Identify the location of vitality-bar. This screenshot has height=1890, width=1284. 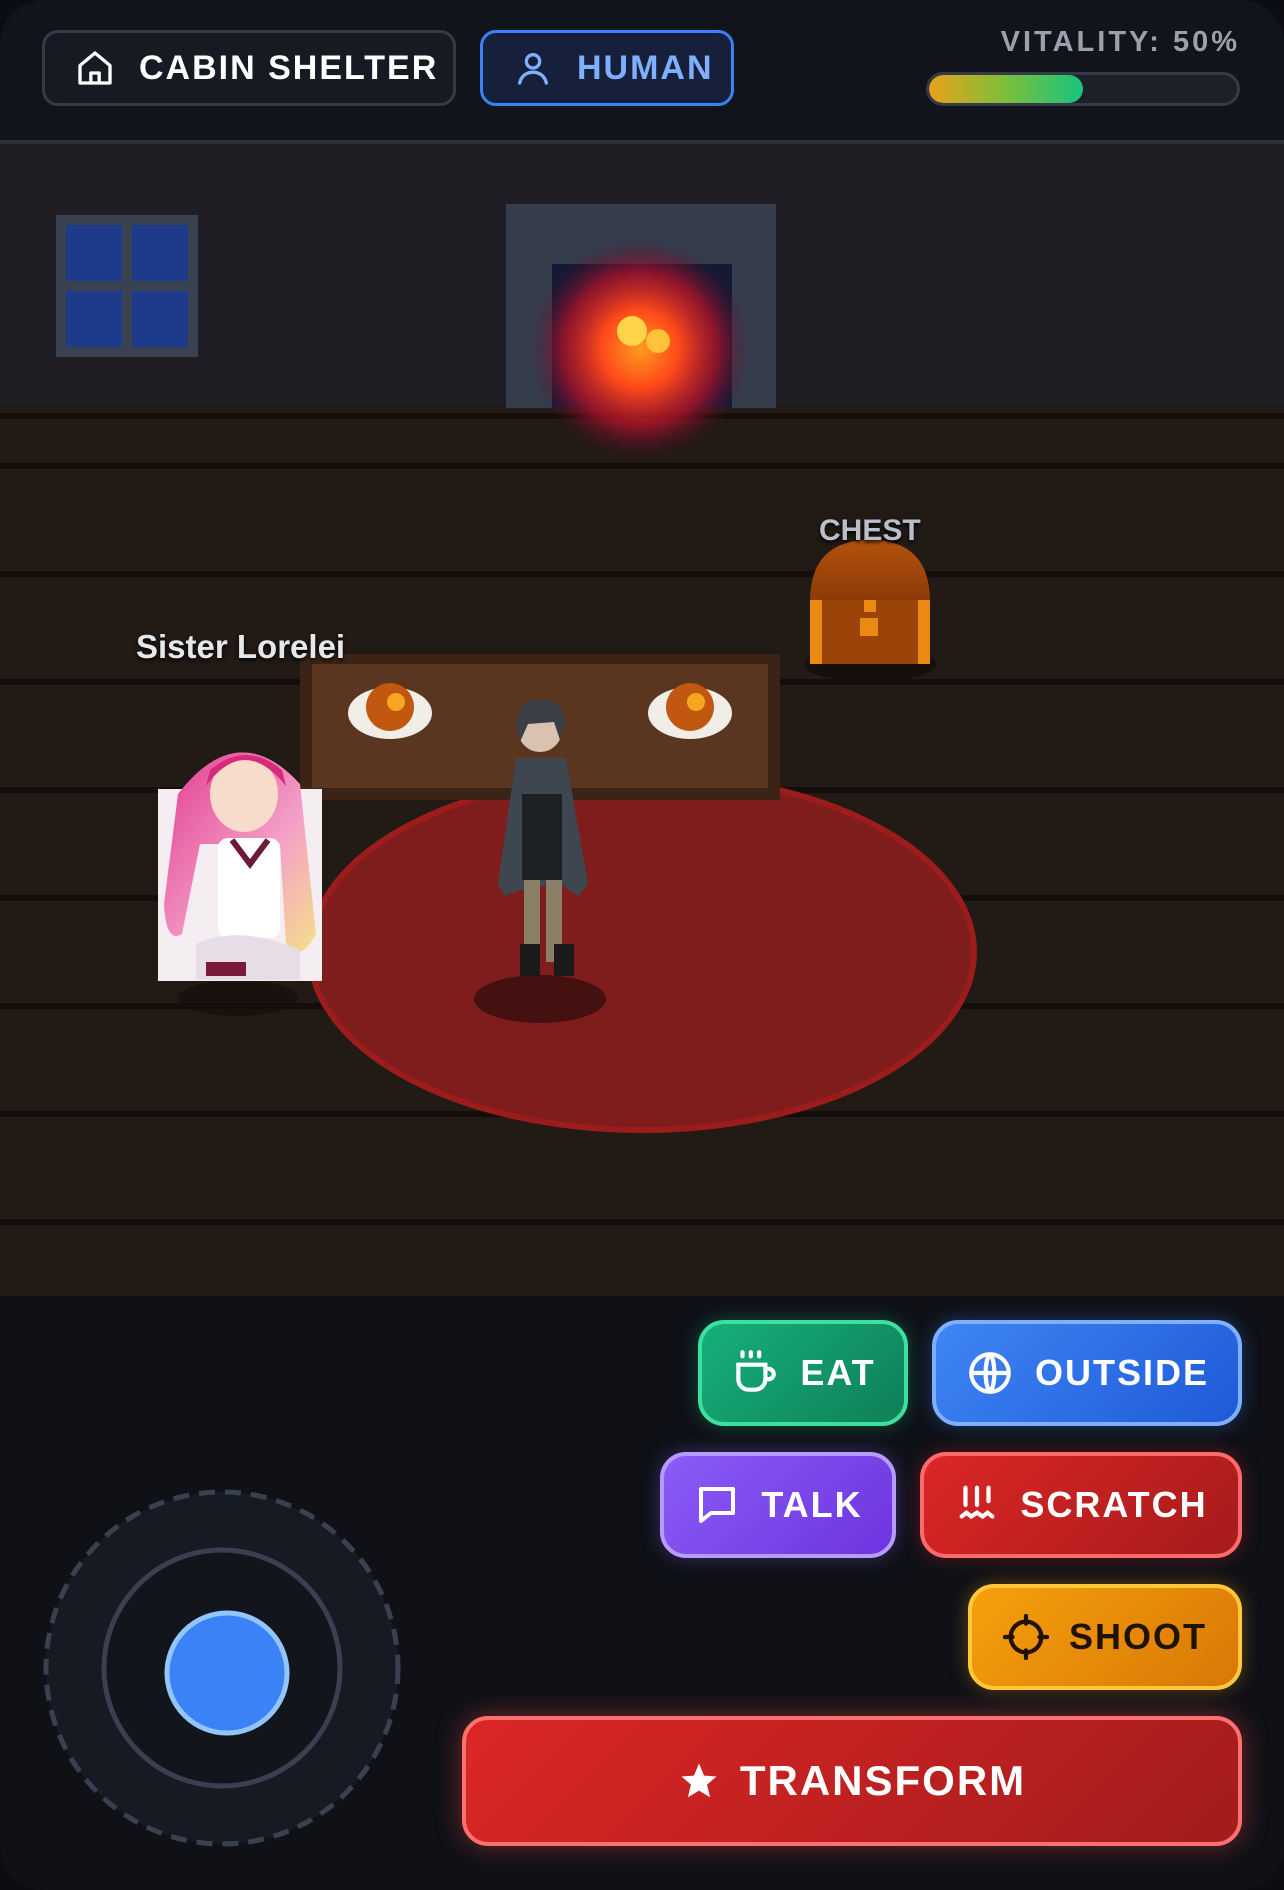
(1083, 89).